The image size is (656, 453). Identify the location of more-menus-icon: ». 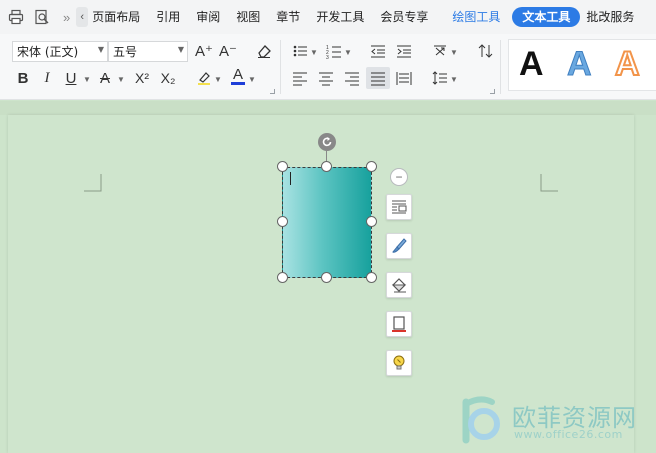
(66, 17).